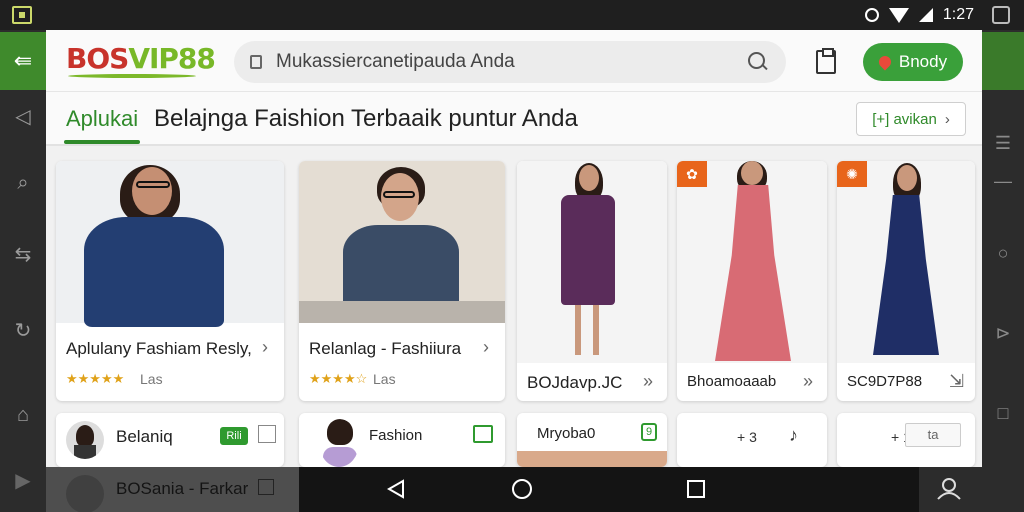 Image resolution: width=1024 pixels, height=512 pixels. What do you see at coordinates (23, 481) in the screenshot?
I see `play-icon: ▶` at bounding box center [23, 481].